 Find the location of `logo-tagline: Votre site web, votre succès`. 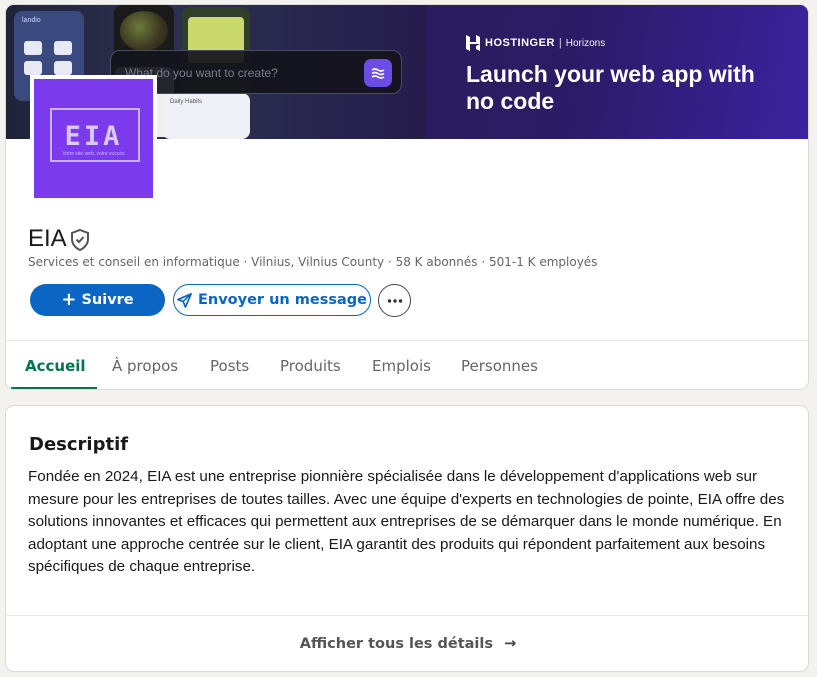

logo-tagline: Votre site web, votre succès is located at coordinates (93, 154).